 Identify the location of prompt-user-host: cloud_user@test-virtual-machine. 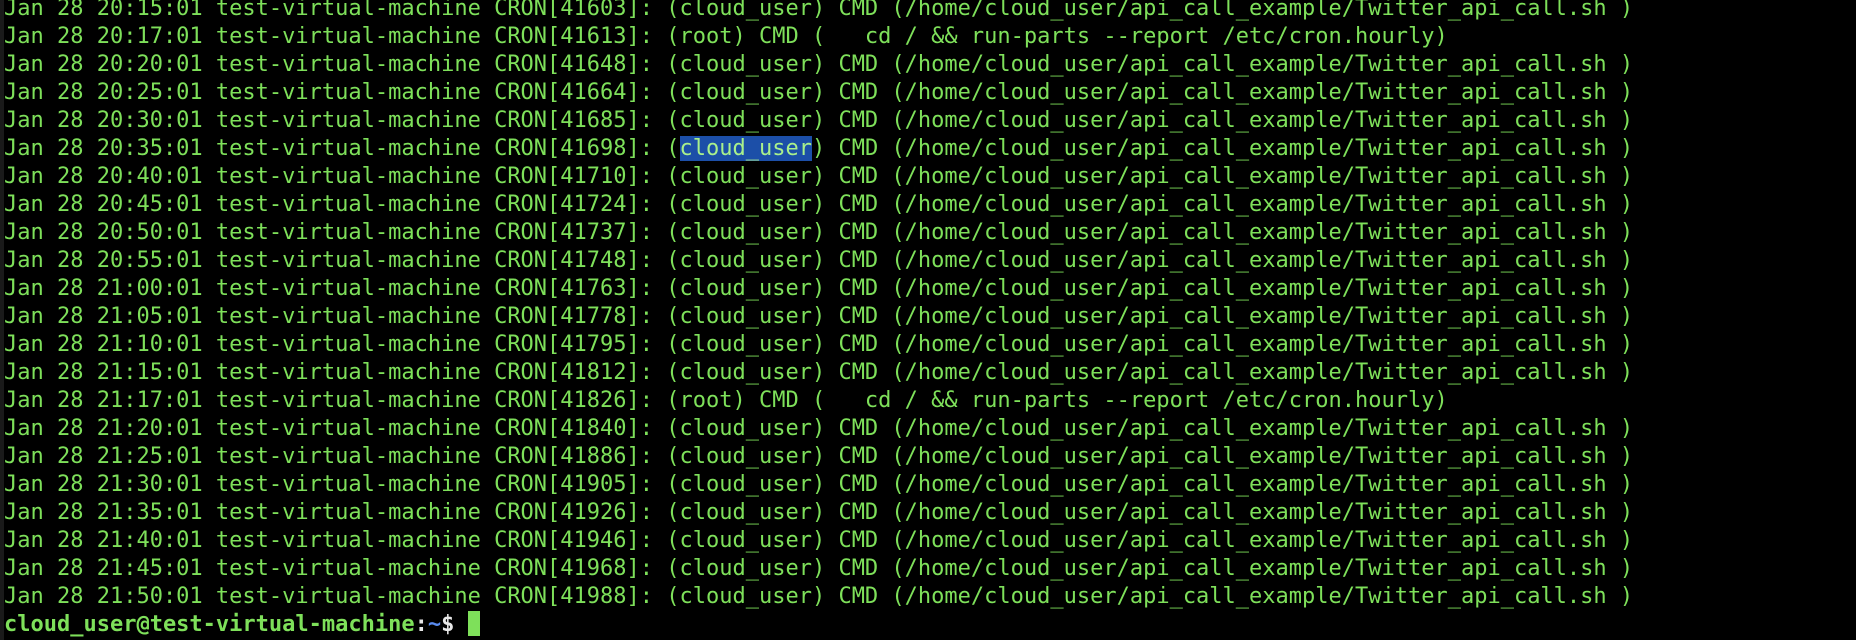
(209, 624).